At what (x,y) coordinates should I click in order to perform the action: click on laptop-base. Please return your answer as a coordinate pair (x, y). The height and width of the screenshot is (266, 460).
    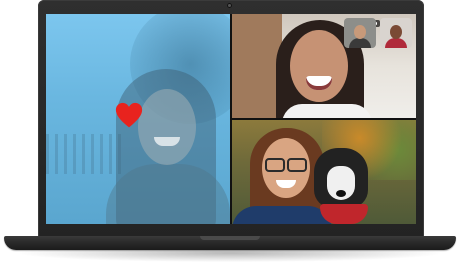
    Looking at the image, I should click on (230, 243).